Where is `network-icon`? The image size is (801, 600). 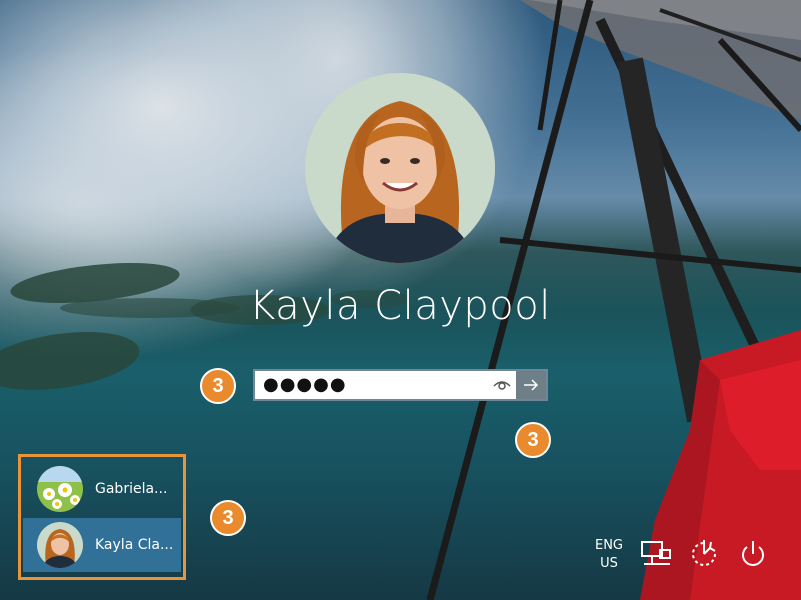
network-icon is located at coordinates (656, 554).